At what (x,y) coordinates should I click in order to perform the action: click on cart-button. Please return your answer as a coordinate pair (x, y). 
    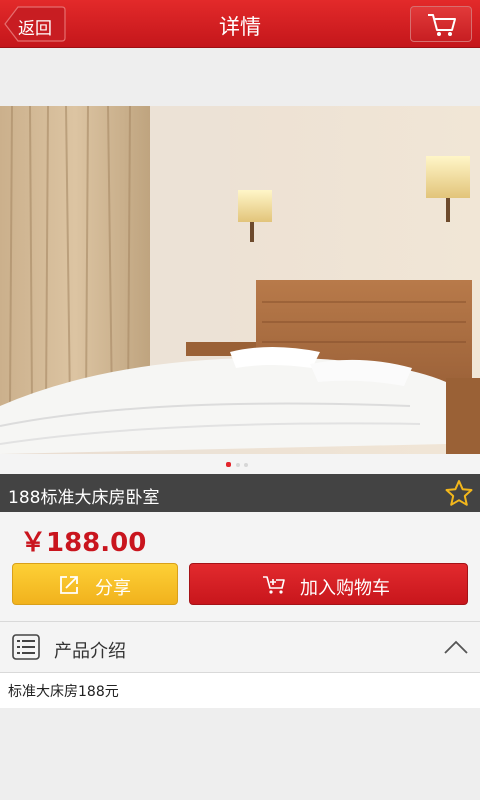
    Looking at the image, I should click on (441, 24).